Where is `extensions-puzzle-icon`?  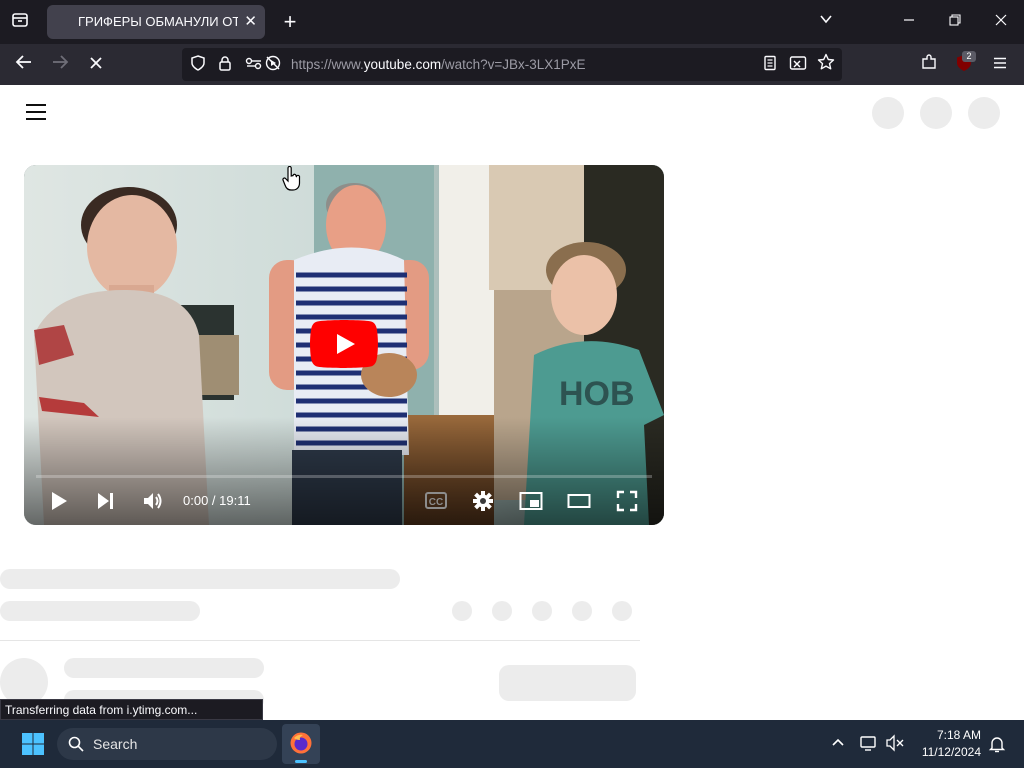 extensions-puzzle-icon is located at coordinates (929, 65).